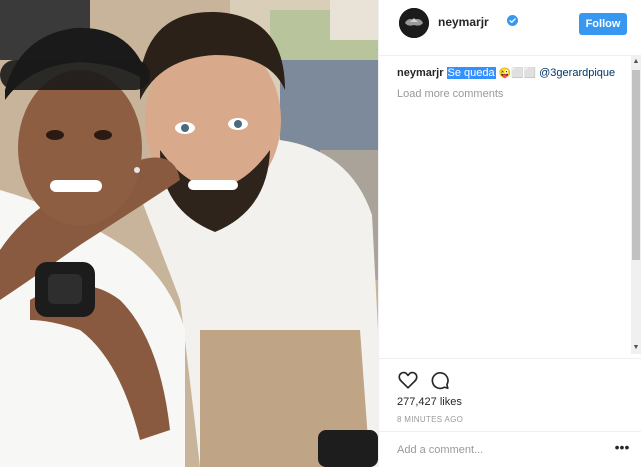 This screenshot has width=641, height=467. What do you see at coordinates (414, 23) in the screenshot?
I see `avatar-logo-icon` at bounding box center [414, 23].